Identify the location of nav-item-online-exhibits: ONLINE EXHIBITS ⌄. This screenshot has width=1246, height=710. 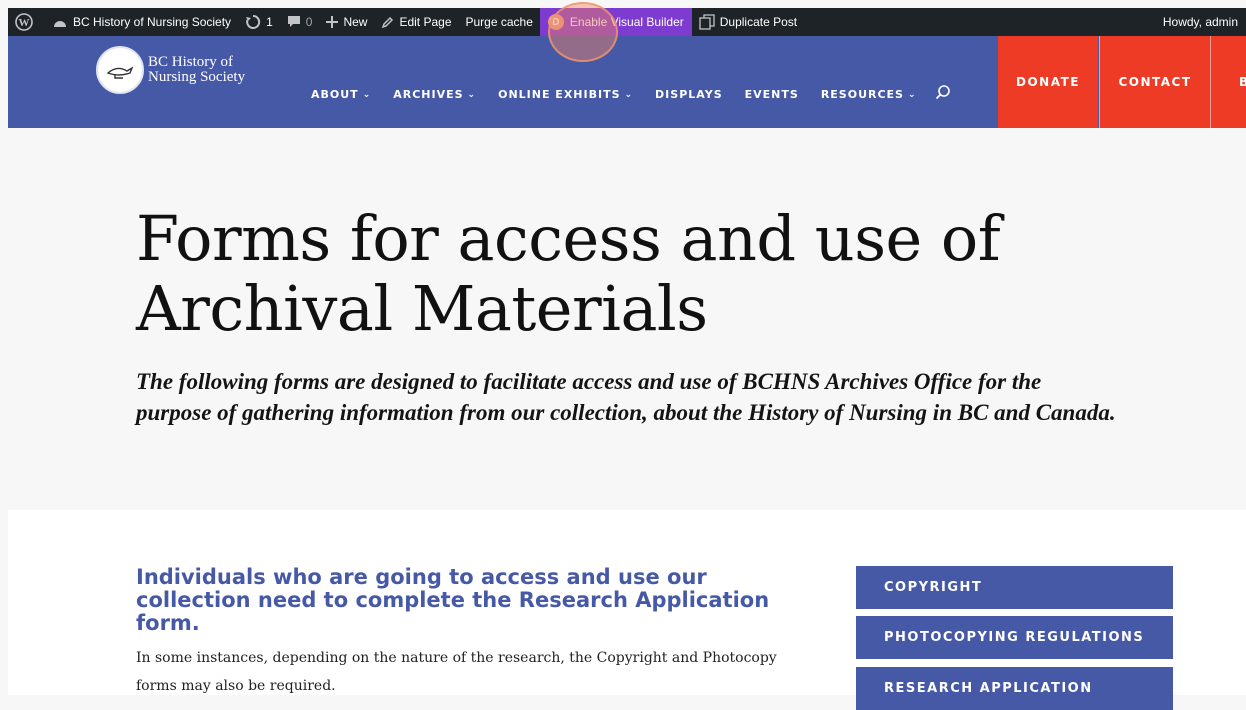
(565, 94).